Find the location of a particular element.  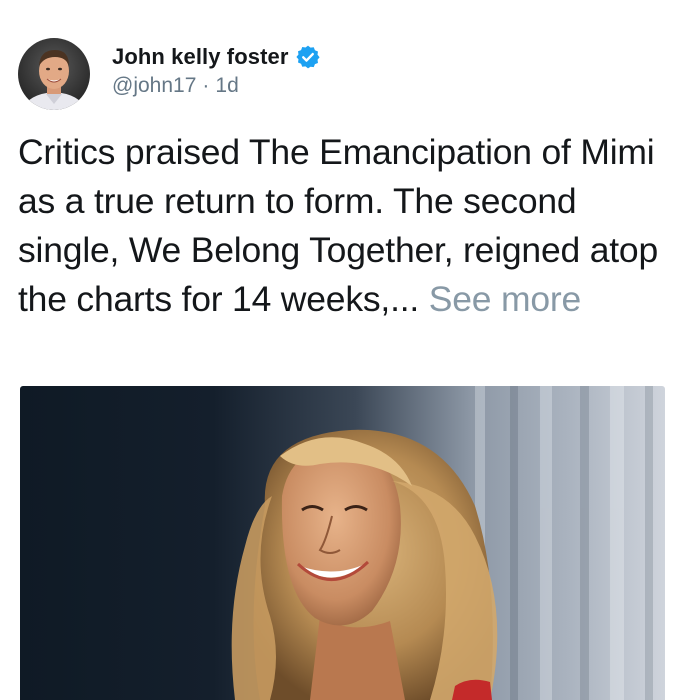

verified-badge-icon is located at coordinates (308, 57).